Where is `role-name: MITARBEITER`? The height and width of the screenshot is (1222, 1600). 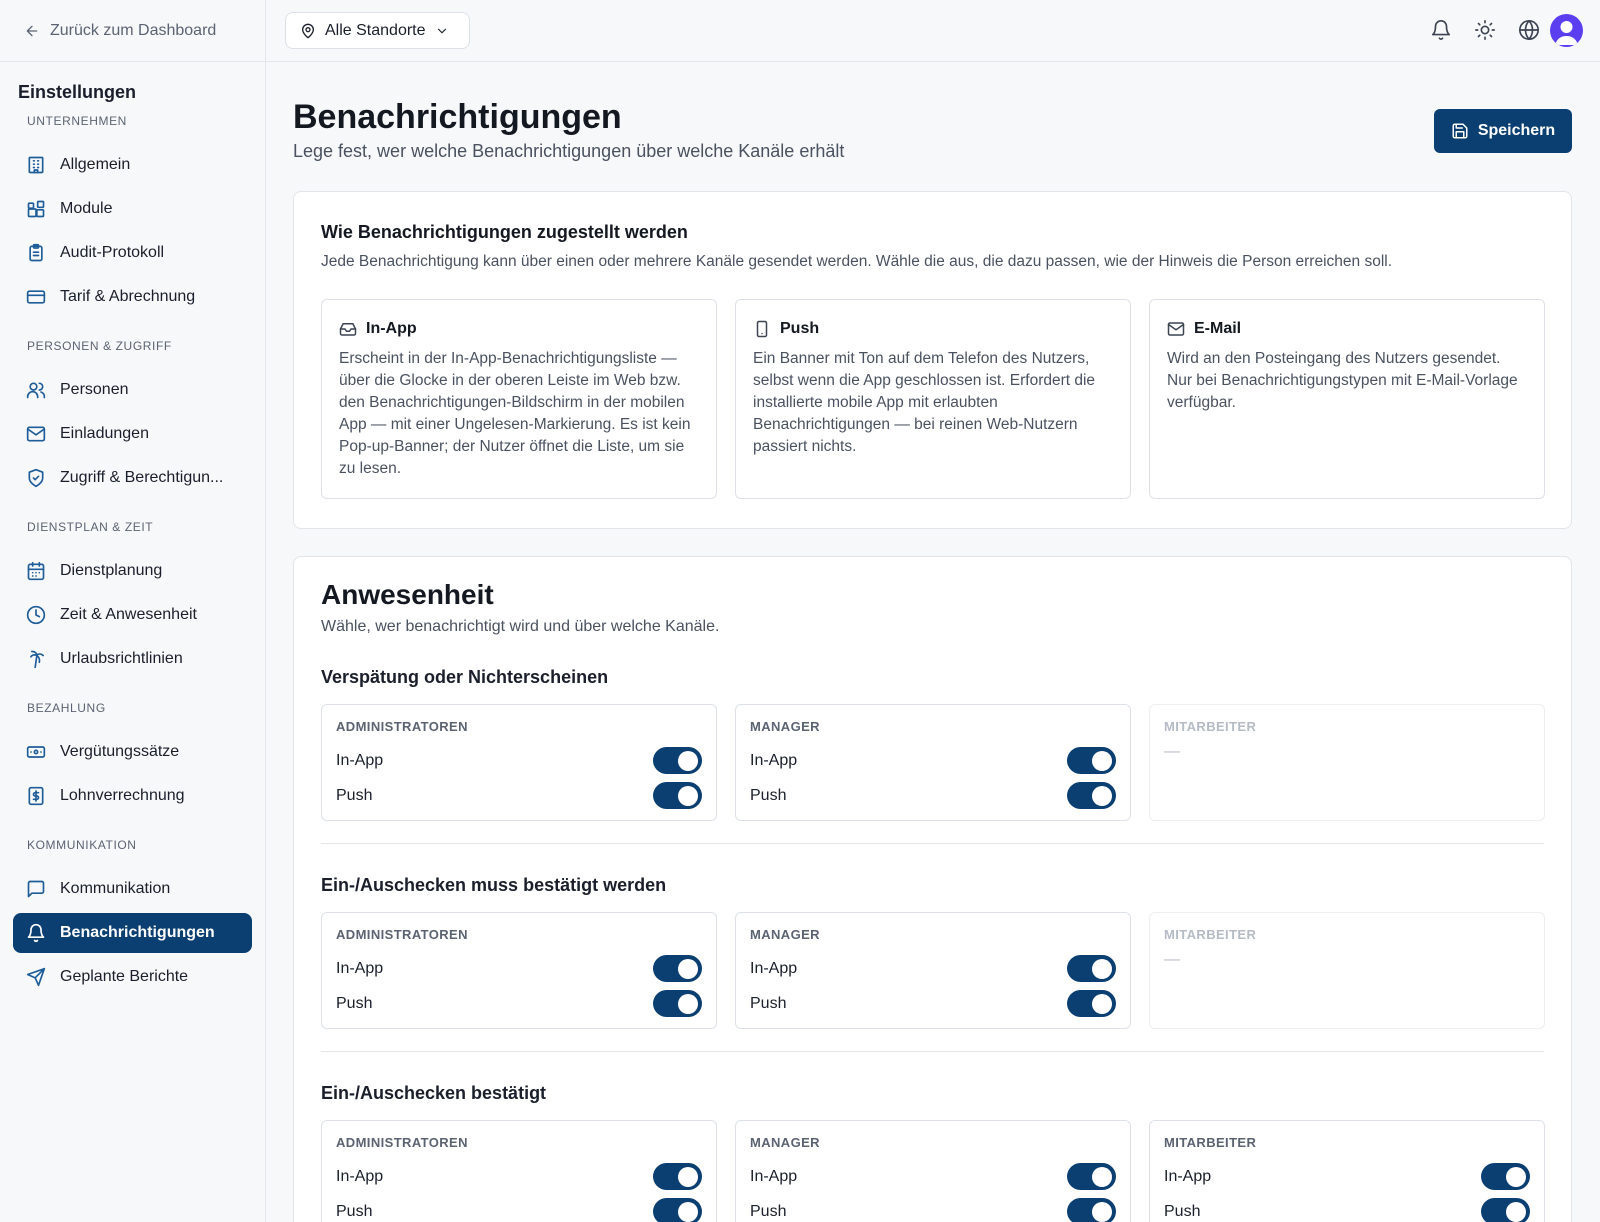
role-name: MITARBEITER is located at coordinates (1210, 1142).